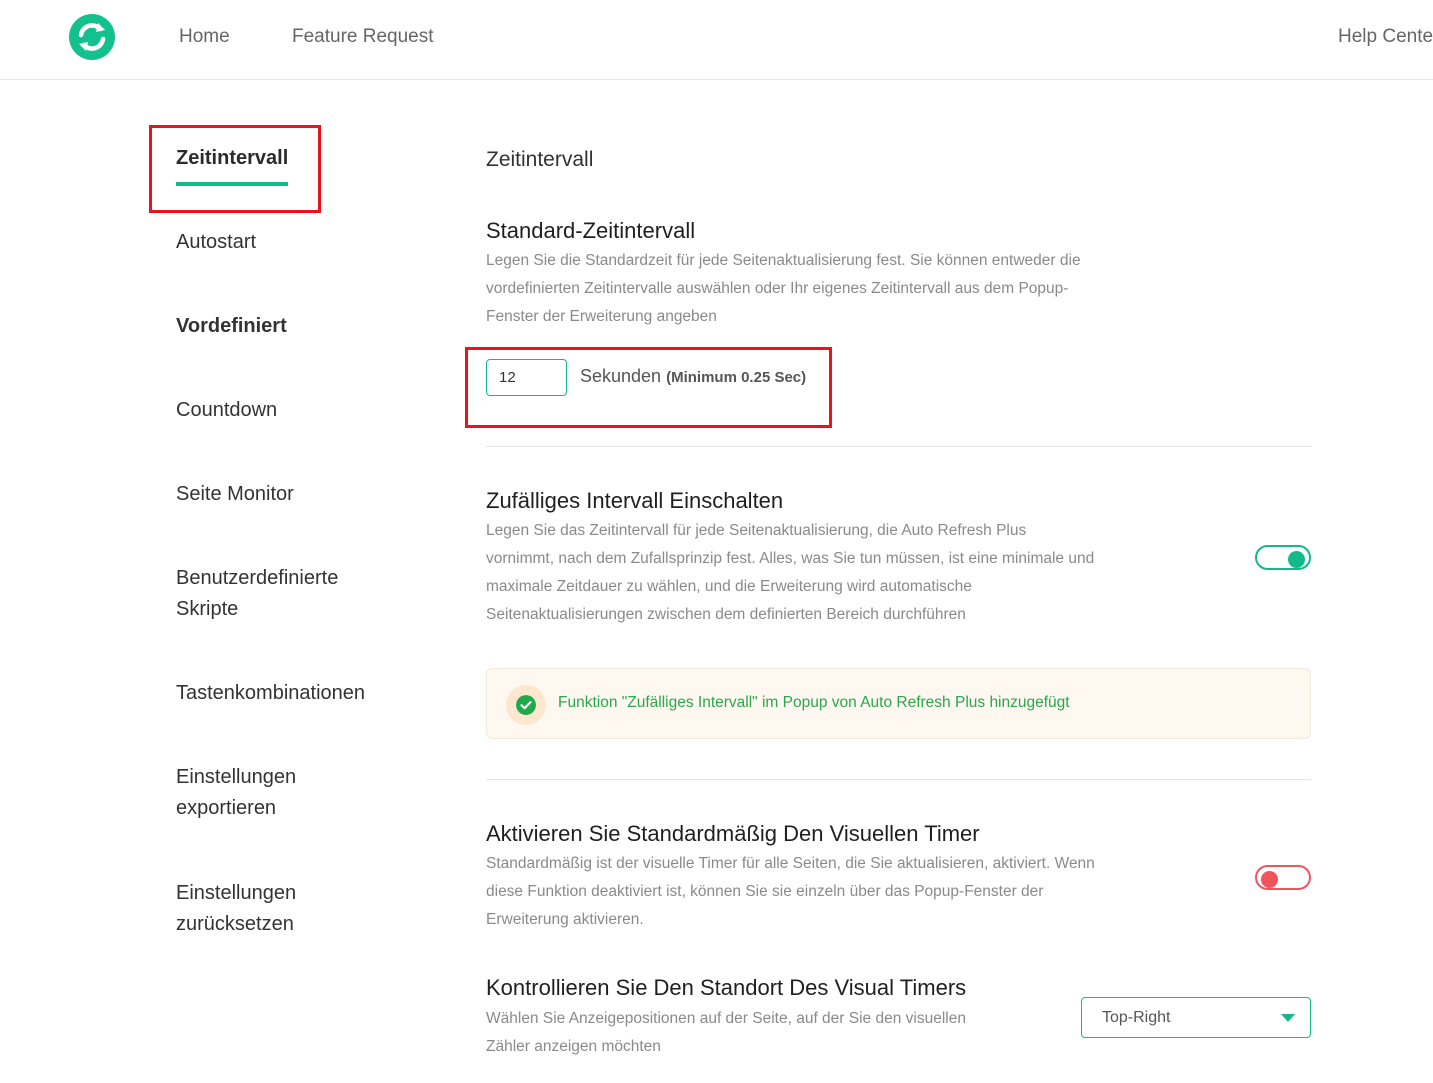  I want to click on sidebar-item-tastenkombinationen: Tastenkombinationen, so click(296, 693).